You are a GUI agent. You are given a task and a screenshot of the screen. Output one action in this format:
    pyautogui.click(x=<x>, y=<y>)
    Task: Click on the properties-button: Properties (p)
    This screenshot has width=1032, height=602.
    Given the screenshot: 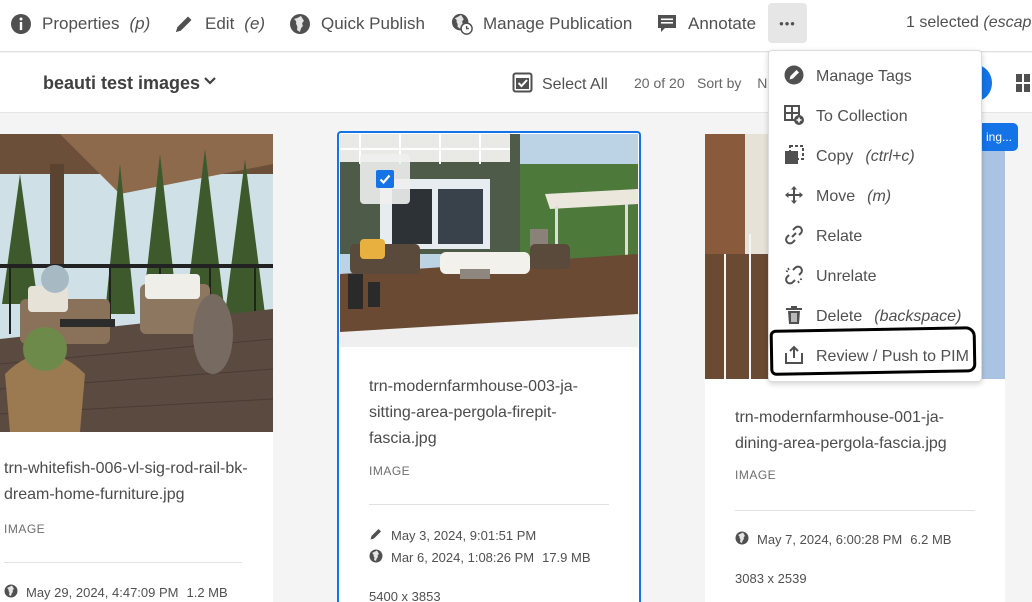 What is the action you would take?
    pyautogui.click(x=80, y=24)
    